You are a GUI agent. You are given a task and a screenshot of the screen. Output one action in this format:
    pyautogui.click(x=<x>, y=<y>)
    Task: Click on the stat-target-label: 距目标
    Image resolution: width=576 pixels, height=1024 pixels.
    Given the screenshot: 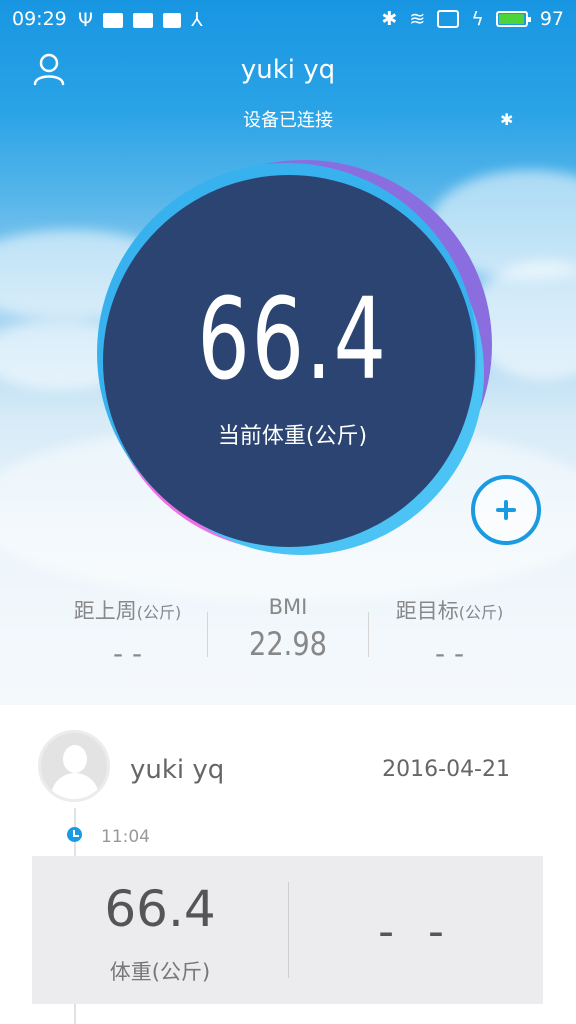 What is the action you would take?
    pyautogui.click(x=427, y=611)
    